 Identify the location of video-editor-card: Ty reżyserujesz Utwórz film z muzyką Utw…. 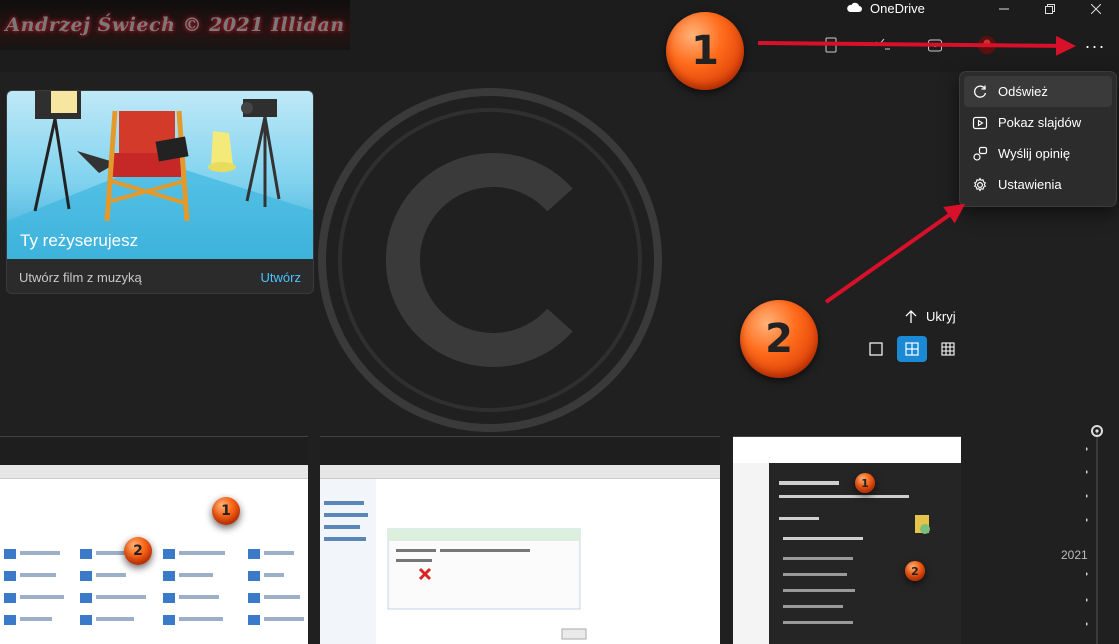
(160, 192).